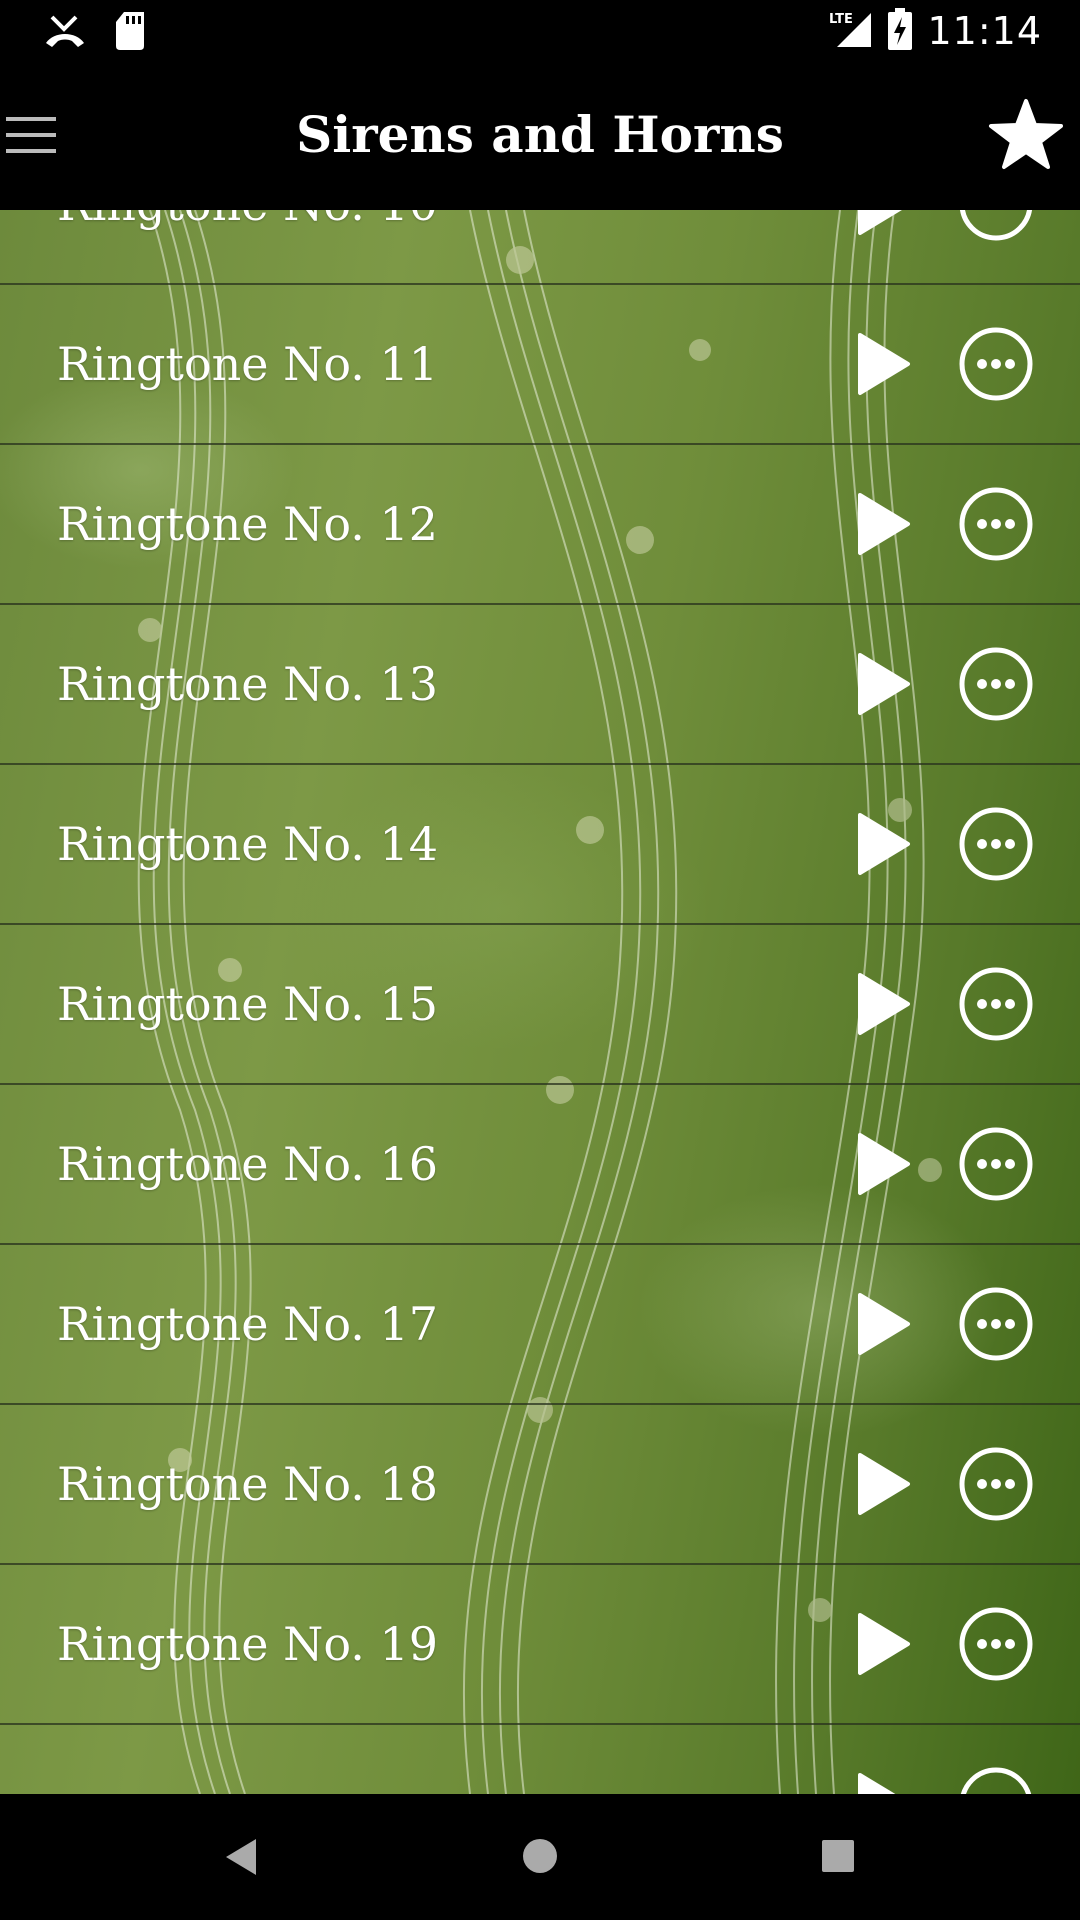 This screenshot has height=1920, width=1080. What do you see at coordinates (247, 220) in the screenshot?
I see `ringtone-title: Ringtone No. 10` at bounding box center [247, 220].